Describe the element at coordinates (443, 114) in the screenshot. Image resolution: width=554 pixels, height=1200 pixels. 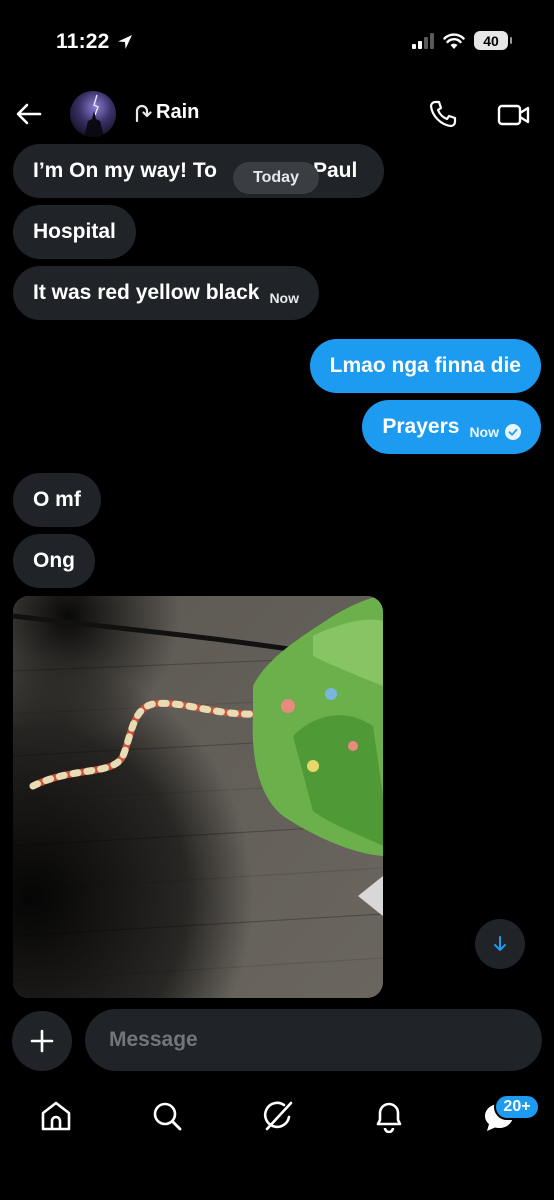
I see `phone-call-icon` at that location.